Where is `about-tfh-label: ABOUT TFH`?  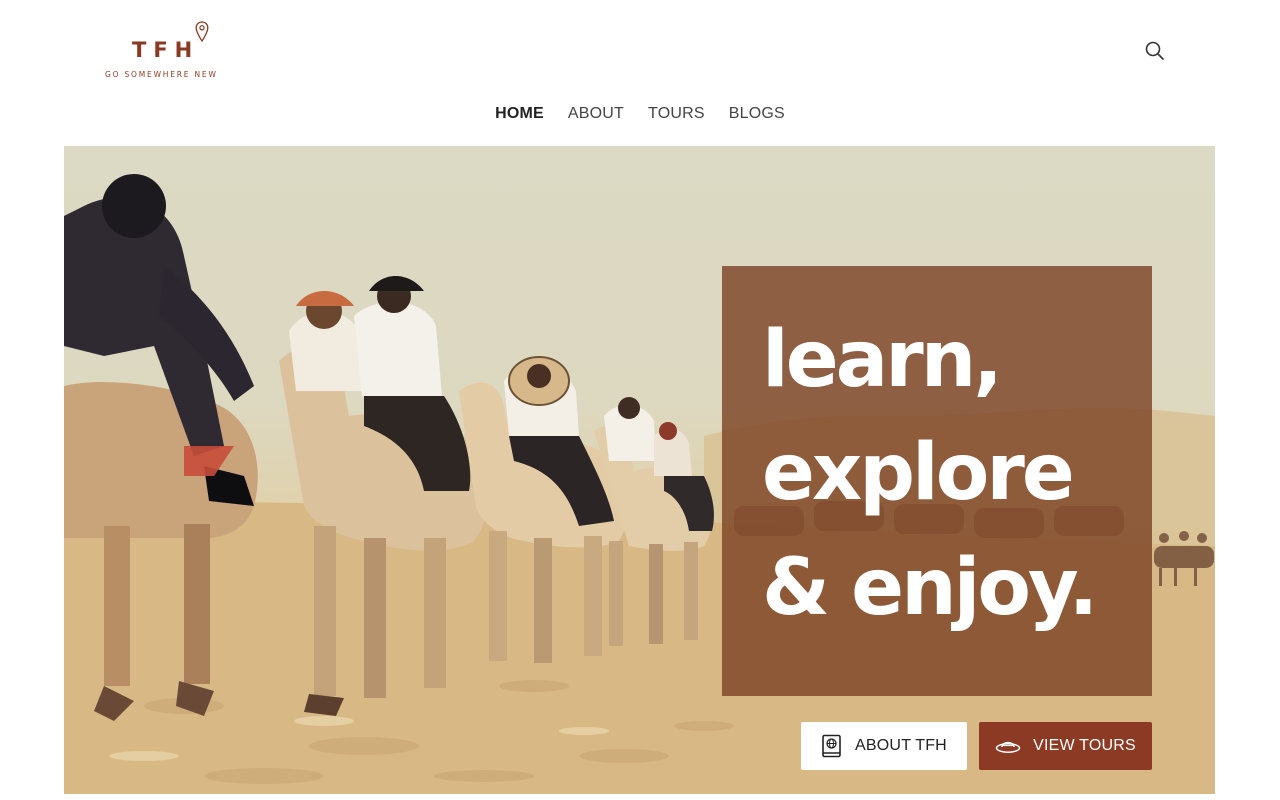
about-tfh-label: ABOUT TFH is located at coordinates (901, 745).